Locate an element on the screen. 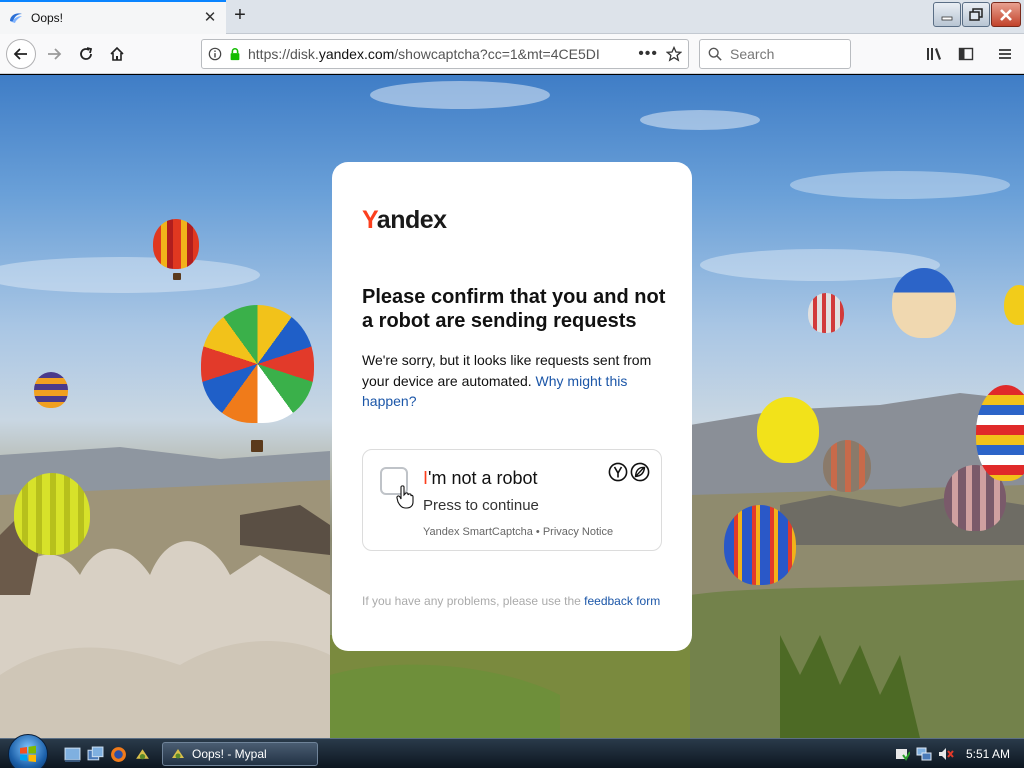  volume-muted-icon is located at coordinates (946, 754).